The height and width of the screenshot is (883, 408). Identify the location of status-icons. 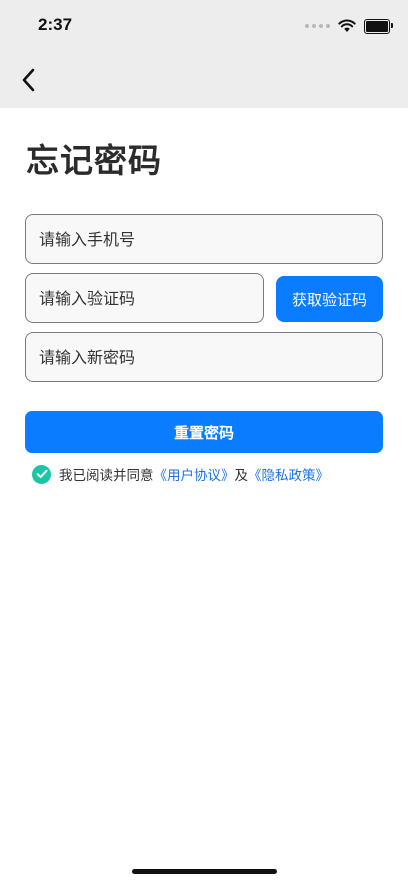
(349, 26).